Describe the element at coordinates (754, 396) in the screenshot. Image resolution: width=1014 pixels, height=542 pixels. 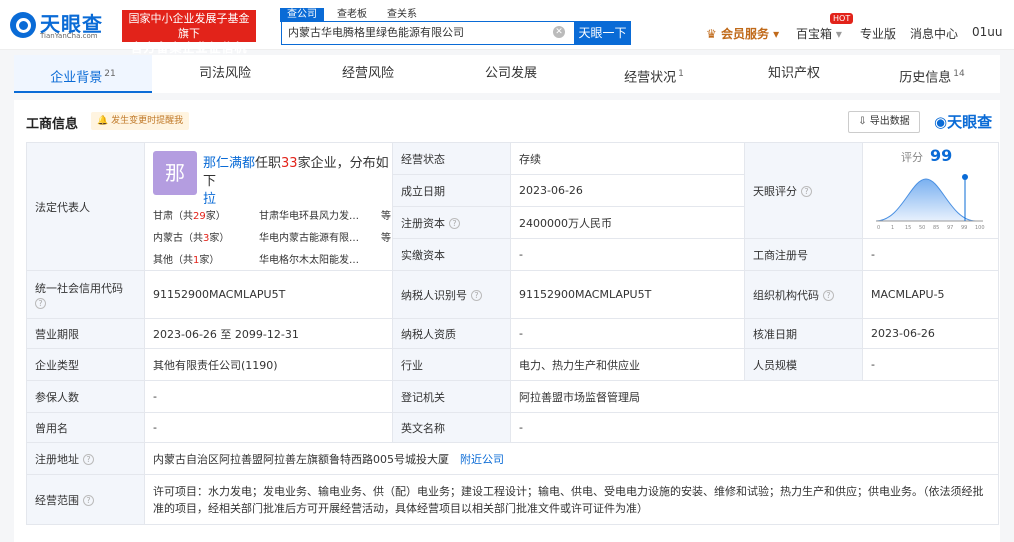
I see `authority-value: 阿拉善盟市场监督管理局` at that location.